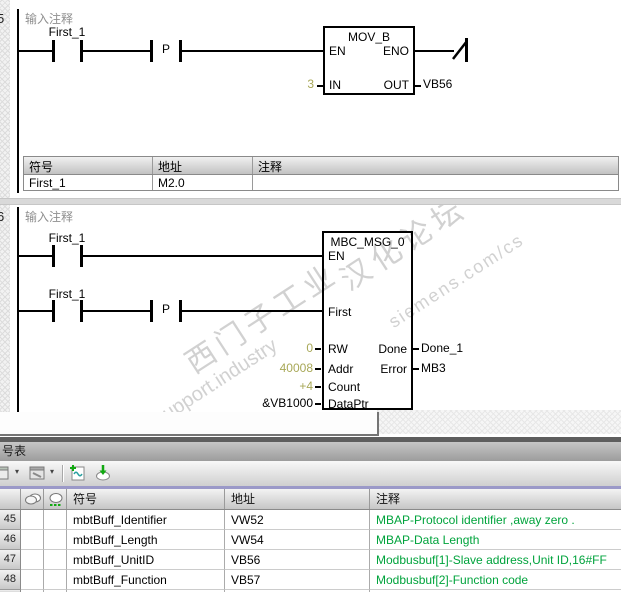  Describe the element at coordinates (77, 472) in the screenshot. I see `new-symbol-table-icon` at that location.